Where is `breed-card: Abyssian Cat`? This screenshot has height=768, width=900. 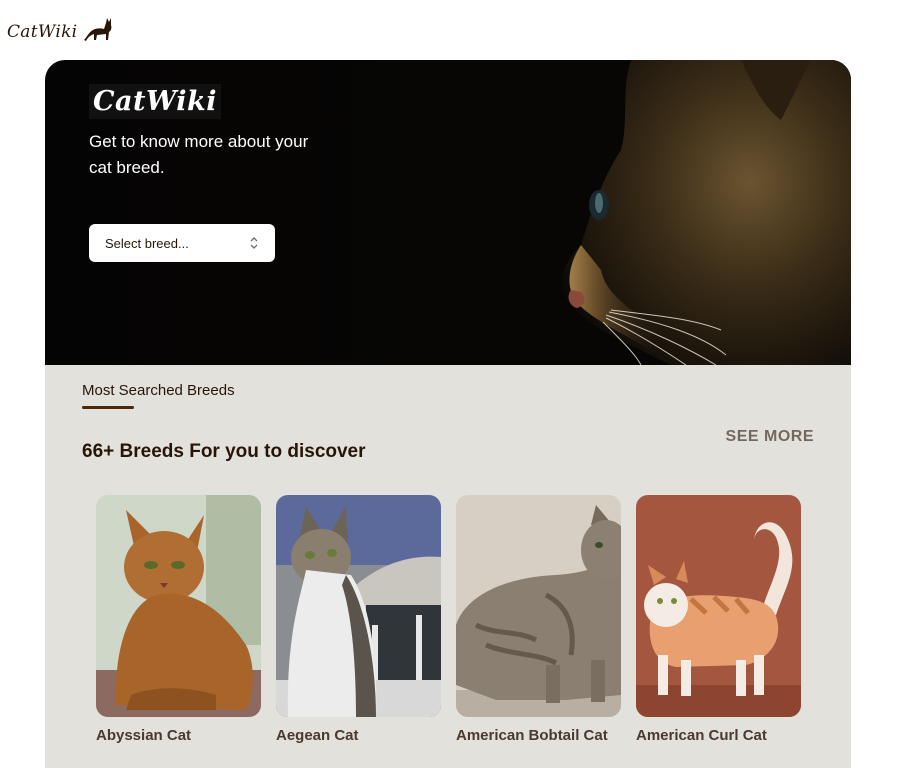
breed-card: Abyssian Cat is located at coordinates (178, 619).